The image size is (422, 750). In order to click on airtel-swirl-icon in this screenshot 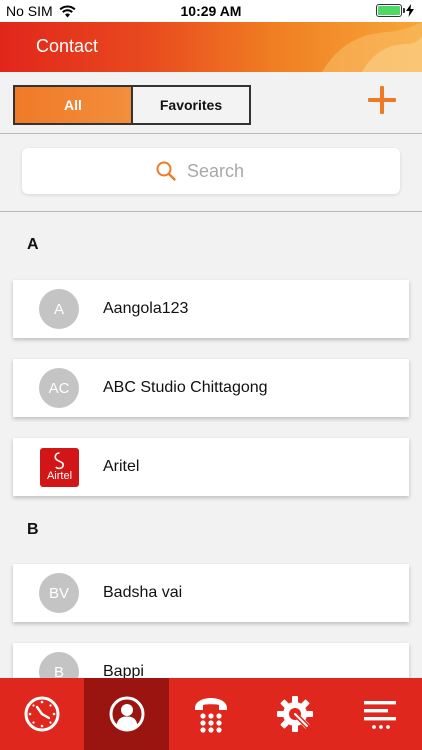, I will do `click(59, 460)`.